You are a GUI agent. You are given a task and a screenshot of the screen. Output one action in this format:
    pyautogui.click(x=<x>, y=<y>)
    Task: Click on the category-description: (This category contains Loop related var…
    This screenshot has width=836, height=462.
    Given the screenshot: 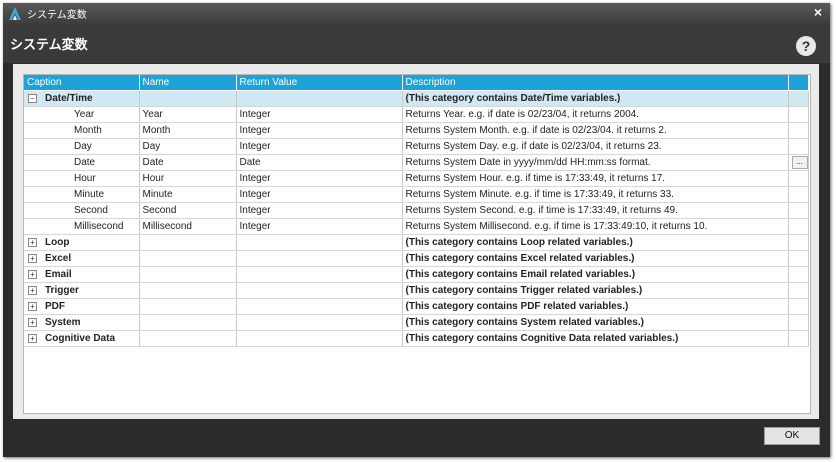 What is the action you would take?
    pyautogui.click(x=595, y=242)
    